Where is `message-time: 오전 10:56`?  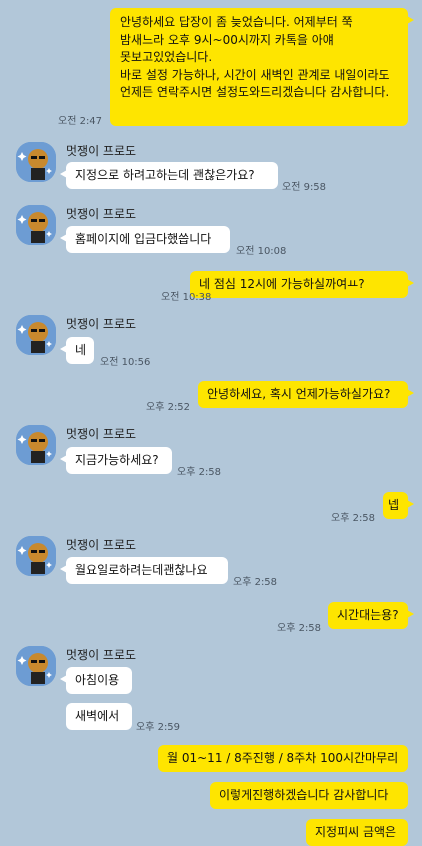 message-time: 오전 10:56 is located at coordinates (125, 362).